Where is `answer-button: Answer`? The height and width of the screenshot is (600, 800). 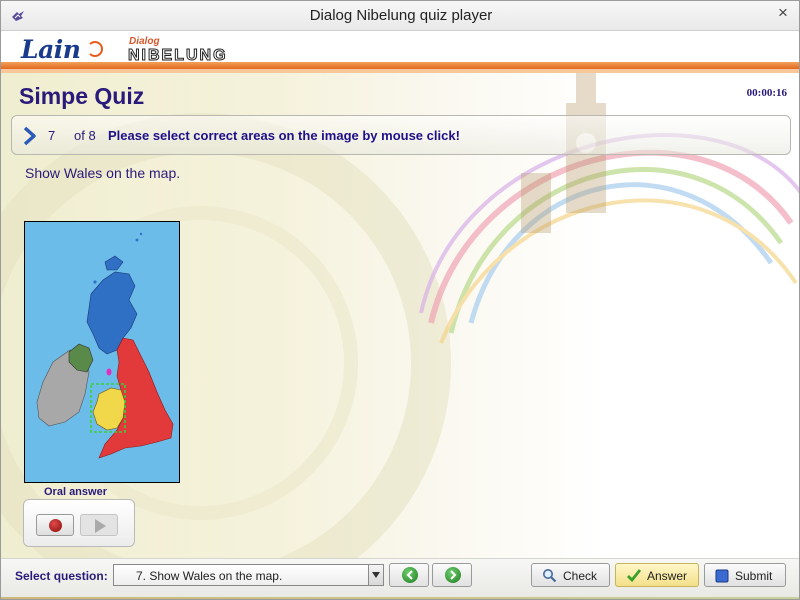 answer-button: Answer is located at coordinates (657, 575).